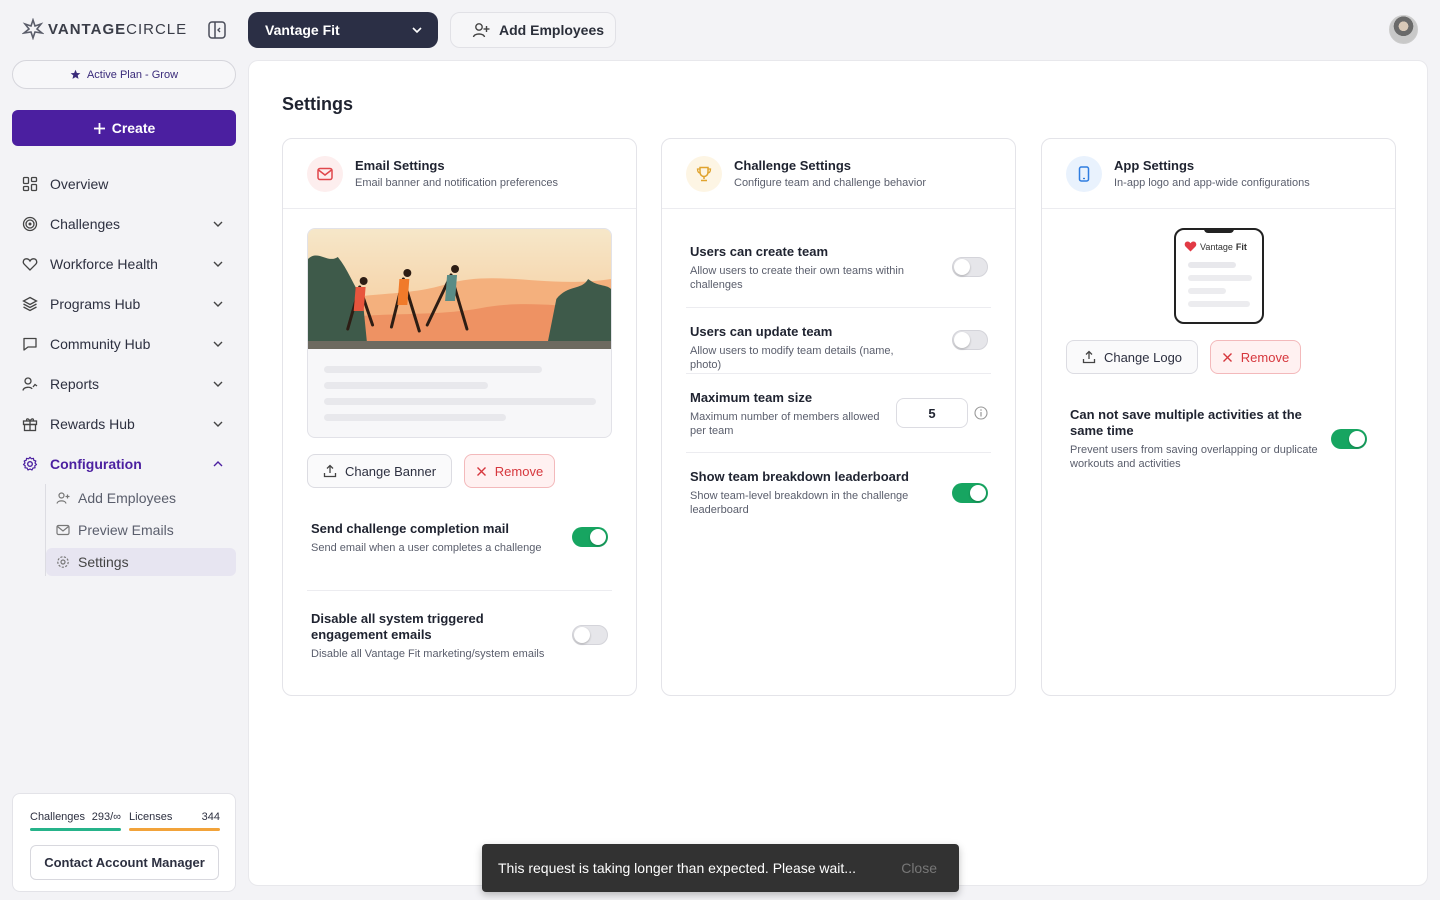 This screenshot has height=900, width=1440. What do you see at coordinates (30, 424) in the screenshot?
I see `gift-icon` at bounding box center [30, 424].